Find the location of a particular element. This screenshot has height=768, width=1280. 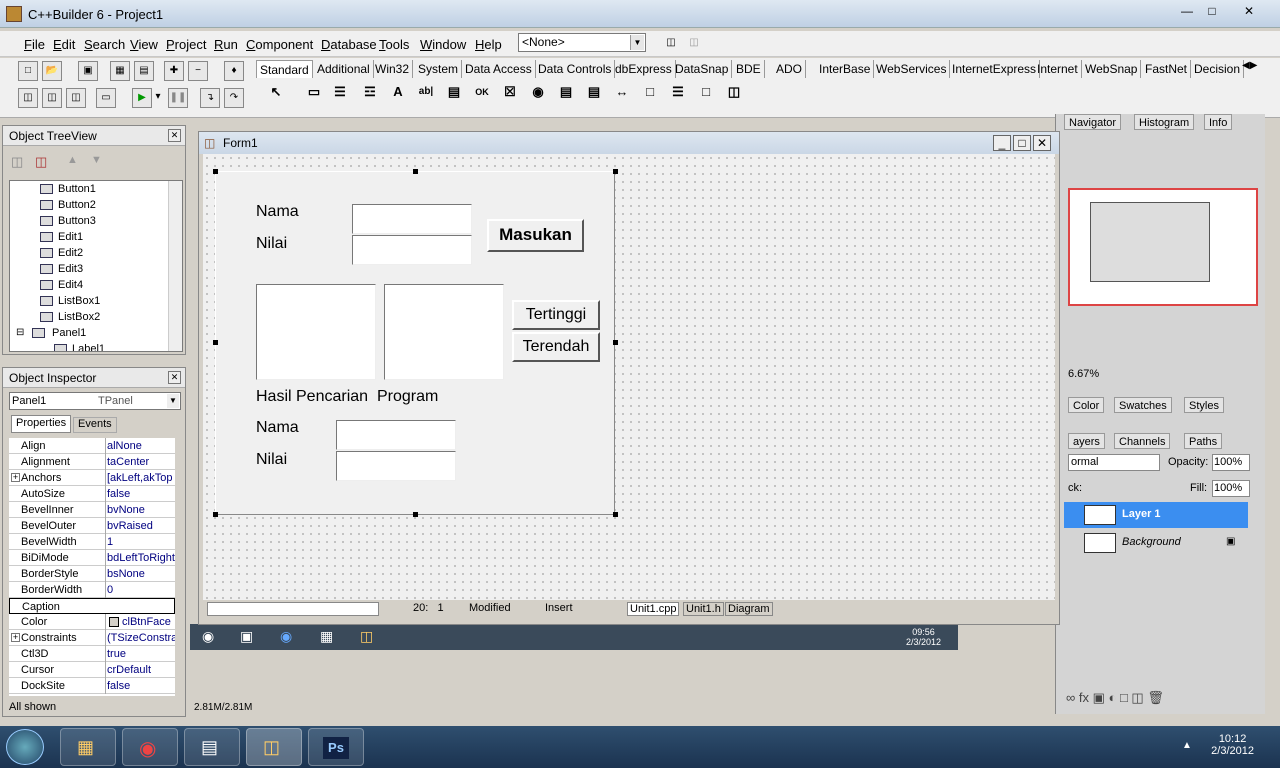

tray-expand-icon: ▲ is located at coordinates (1187, 745).